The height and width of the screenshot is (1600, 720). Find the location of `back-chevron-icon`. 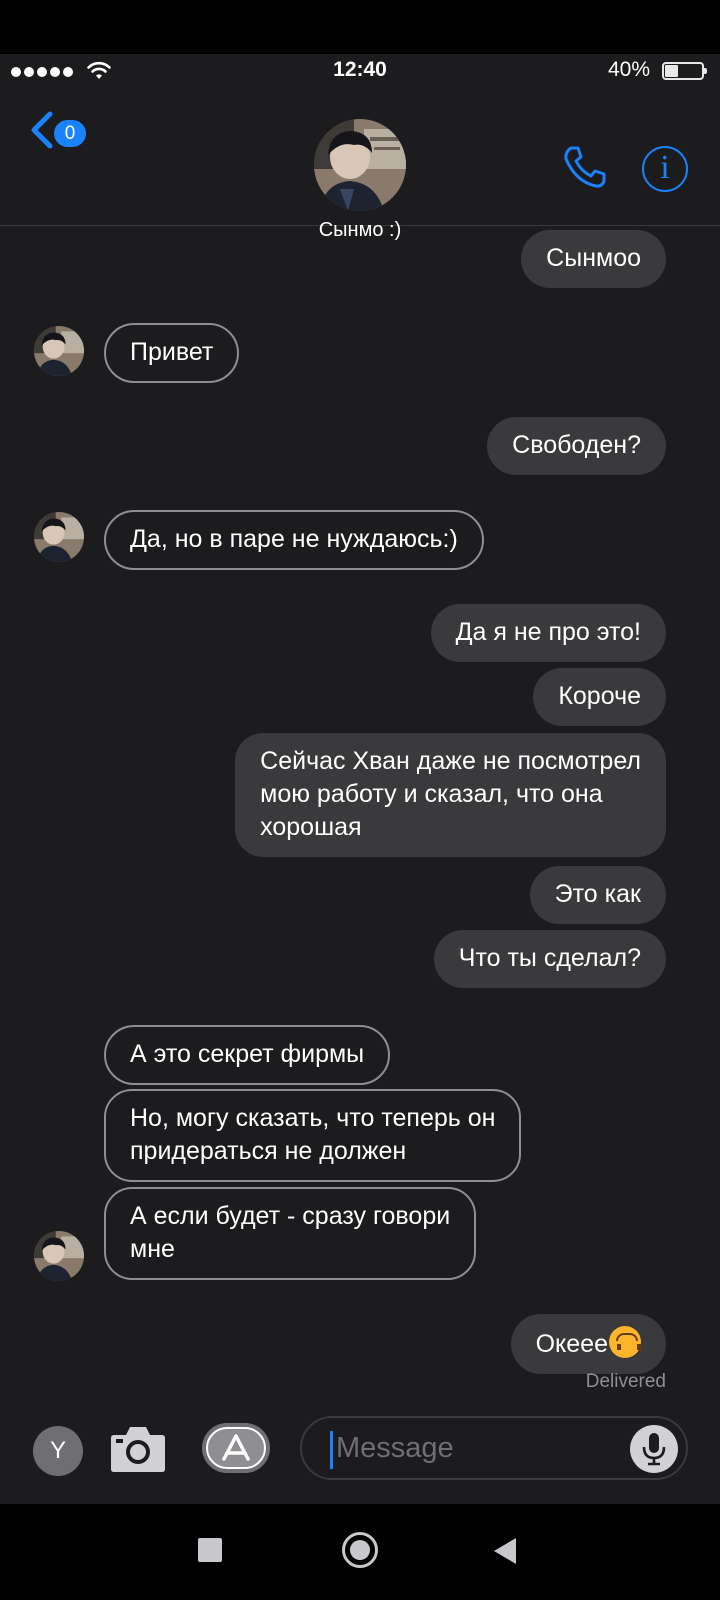

back-chevron-icon is located at coordinates (42, 130).